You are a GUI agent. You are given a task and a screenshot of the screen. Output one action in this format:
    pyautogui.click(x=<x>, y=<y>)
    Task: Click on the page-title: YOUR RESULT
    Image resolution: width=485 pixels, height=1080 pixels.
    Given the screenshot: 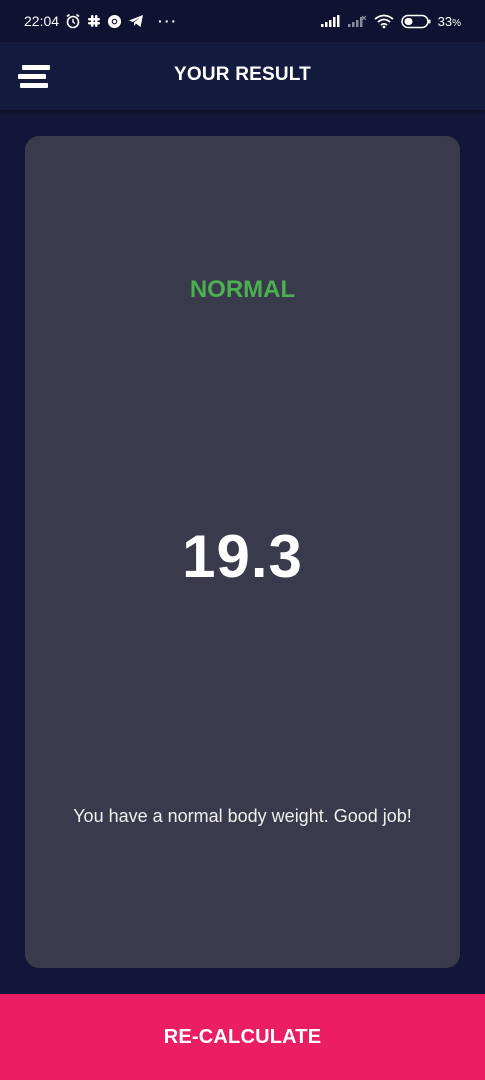 What is the action you would take?
    pyautogui.click(x=242, y=74)
    